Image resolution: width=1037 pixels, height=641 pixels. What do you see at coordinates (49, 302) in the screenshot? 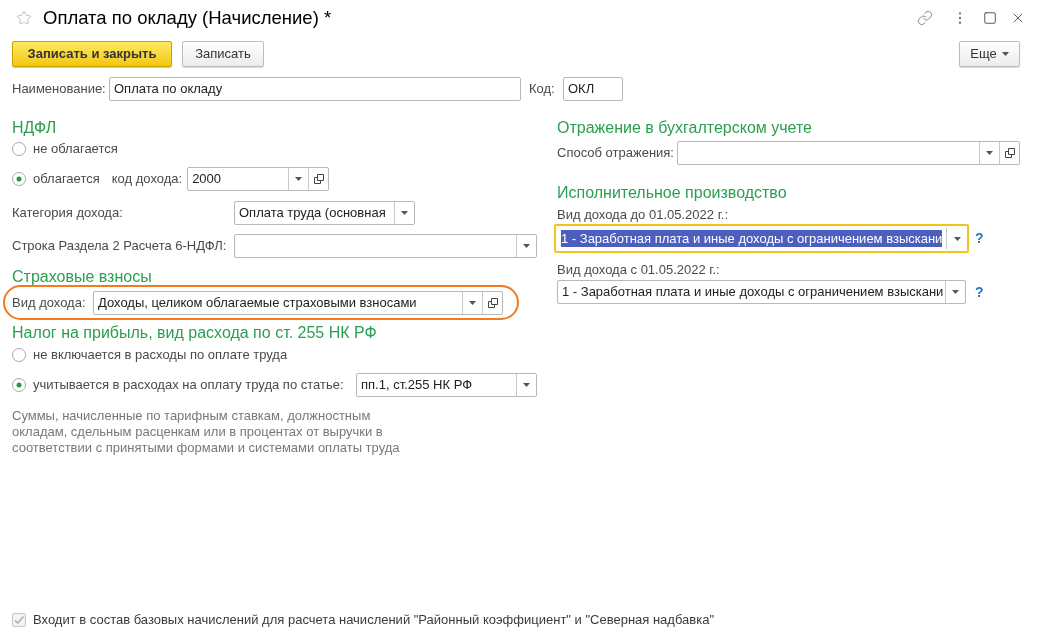
I see `field-label: Вид дохода:` at bounding box center [49, 302].